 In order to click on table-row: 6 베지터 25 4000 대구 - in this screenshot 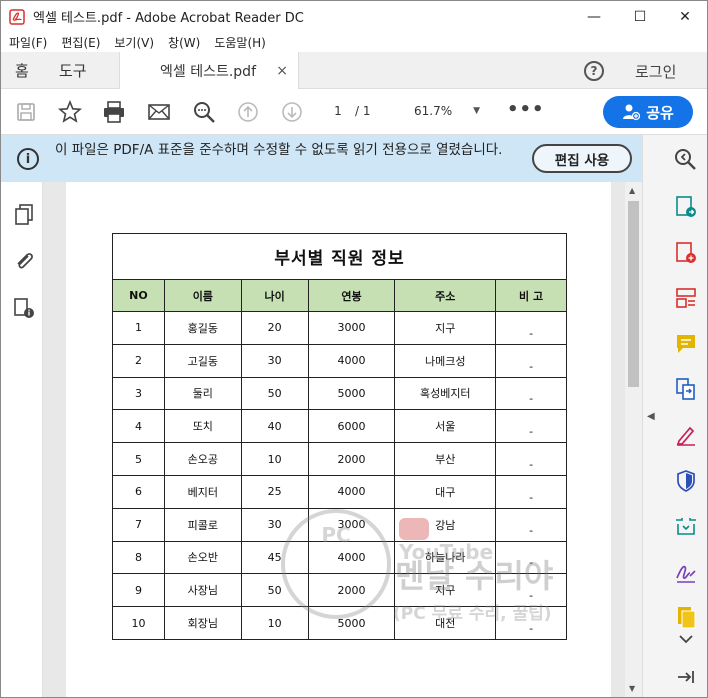, I will do `click(339, 491)`.